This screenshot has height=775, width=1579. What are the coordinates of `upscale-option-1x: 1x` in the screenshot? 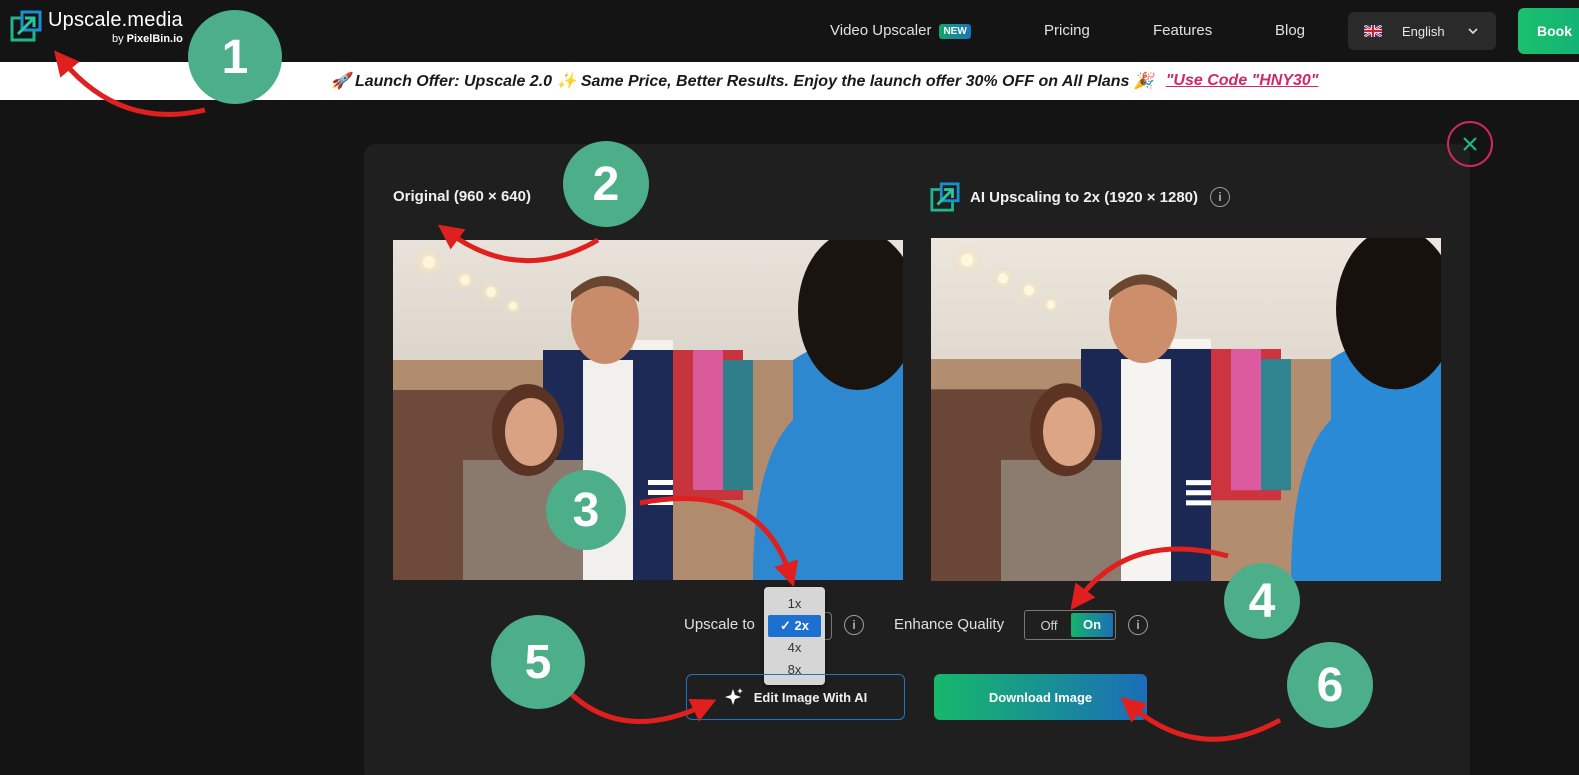 It's located at (794, 604).